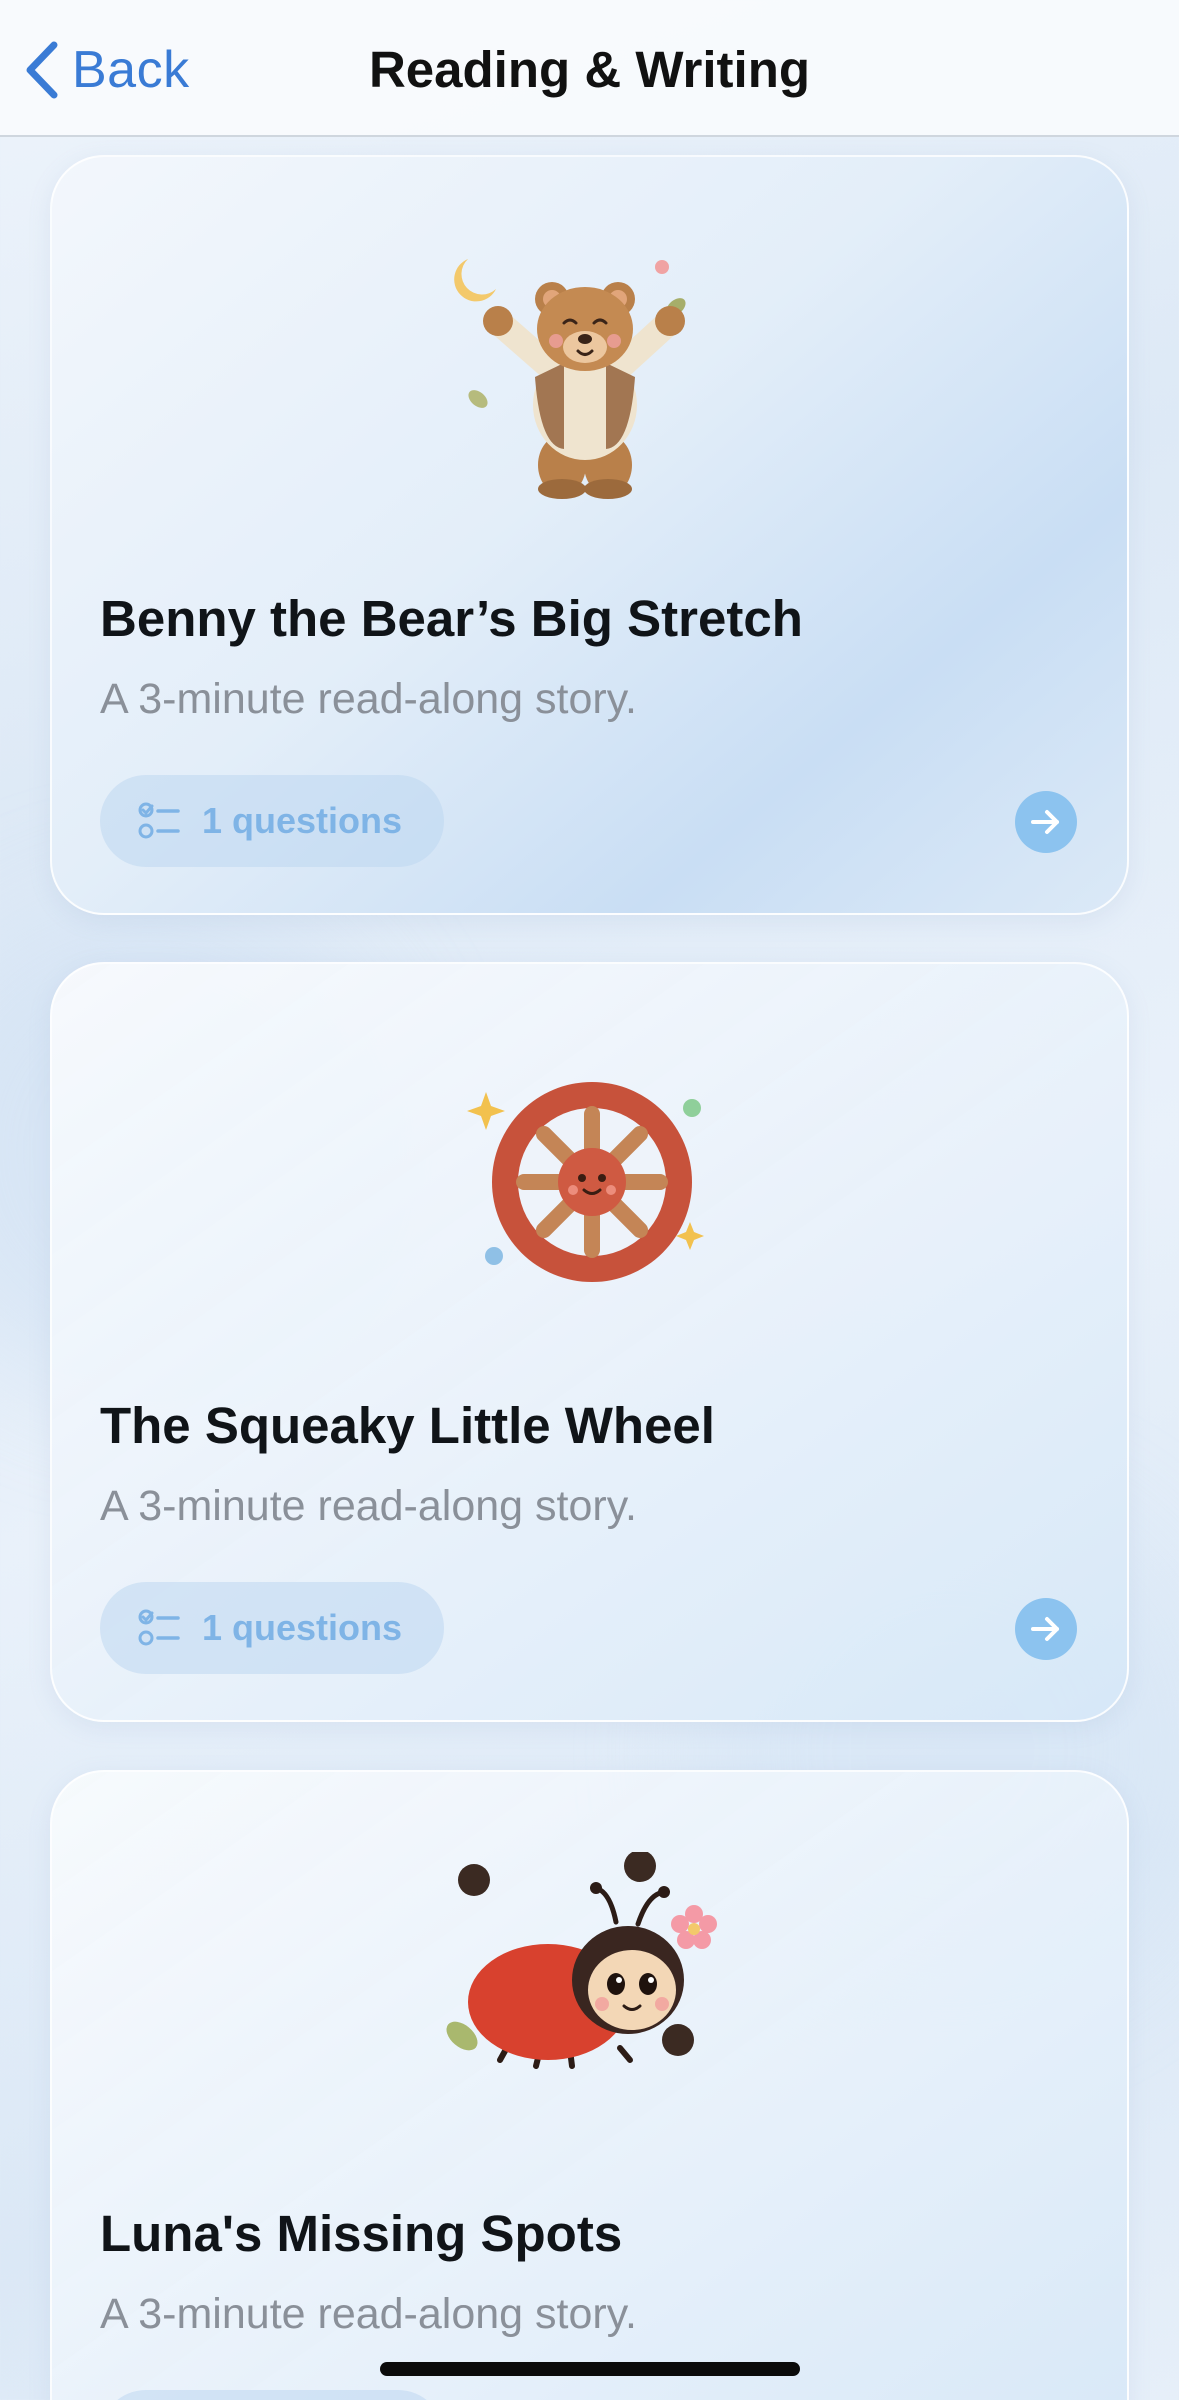 The image size is (1179, 2400). I want to click on story-title: Benny the Bear’s Big Stretch, so click(451, 618).